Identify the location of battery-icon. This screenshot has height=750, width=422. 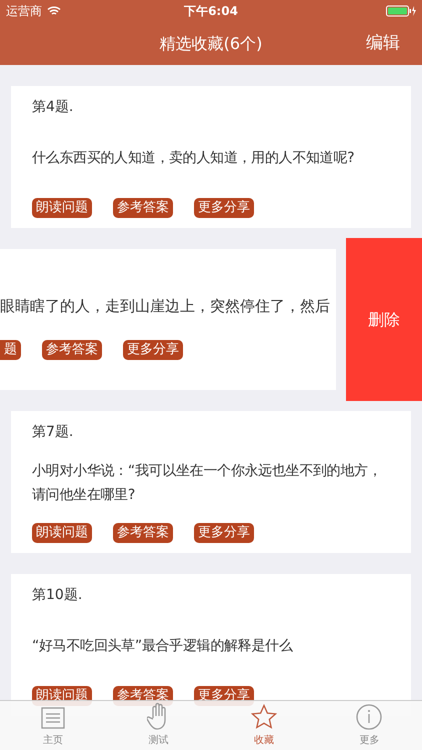
(401, 11).